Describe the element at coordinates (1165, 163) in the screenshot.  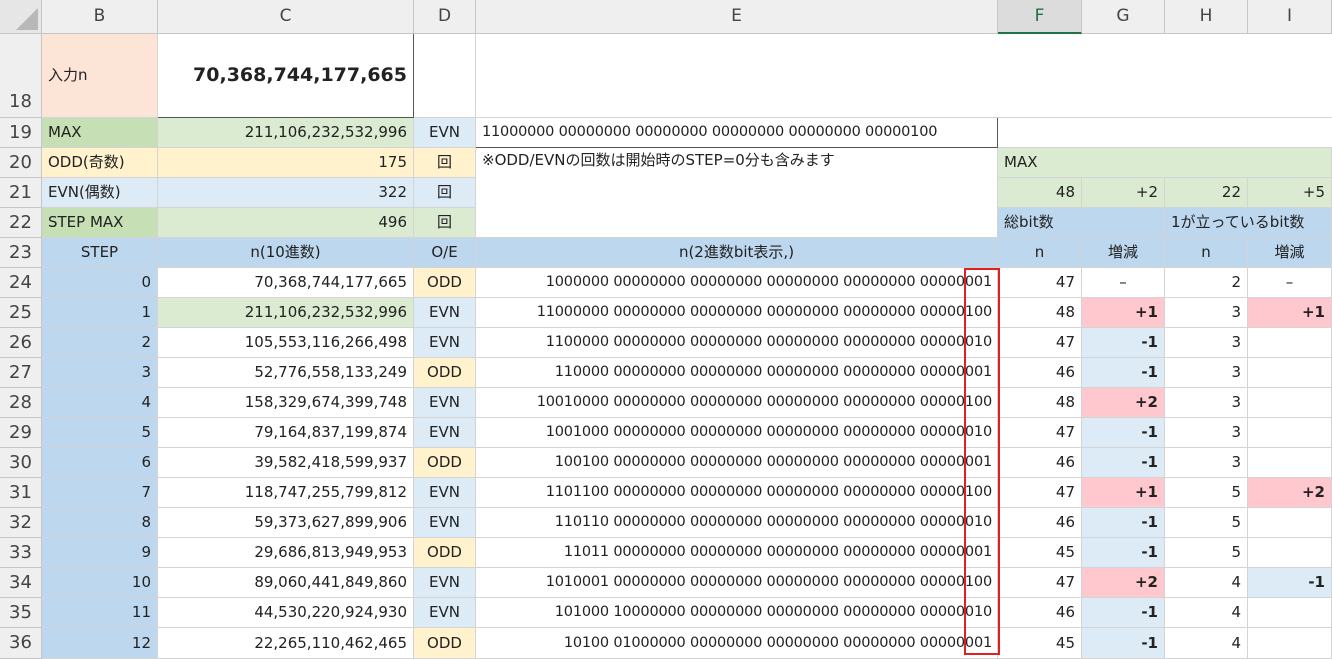
I see `max-section-label: MAX` at that location.